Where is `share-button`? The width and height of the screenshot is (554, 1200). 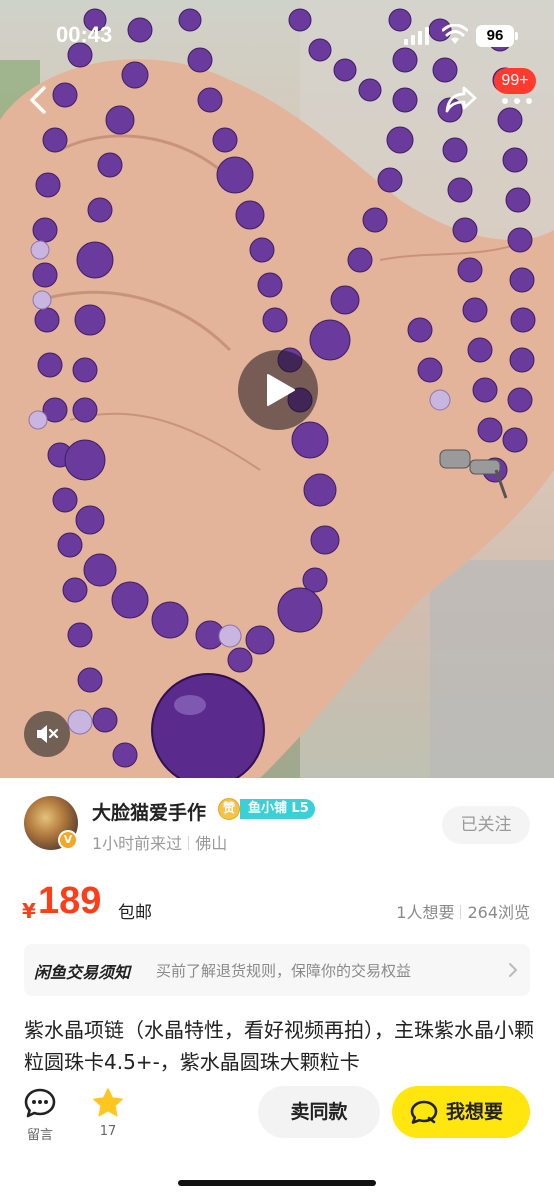 share-button is located at coordinates (461, 99).